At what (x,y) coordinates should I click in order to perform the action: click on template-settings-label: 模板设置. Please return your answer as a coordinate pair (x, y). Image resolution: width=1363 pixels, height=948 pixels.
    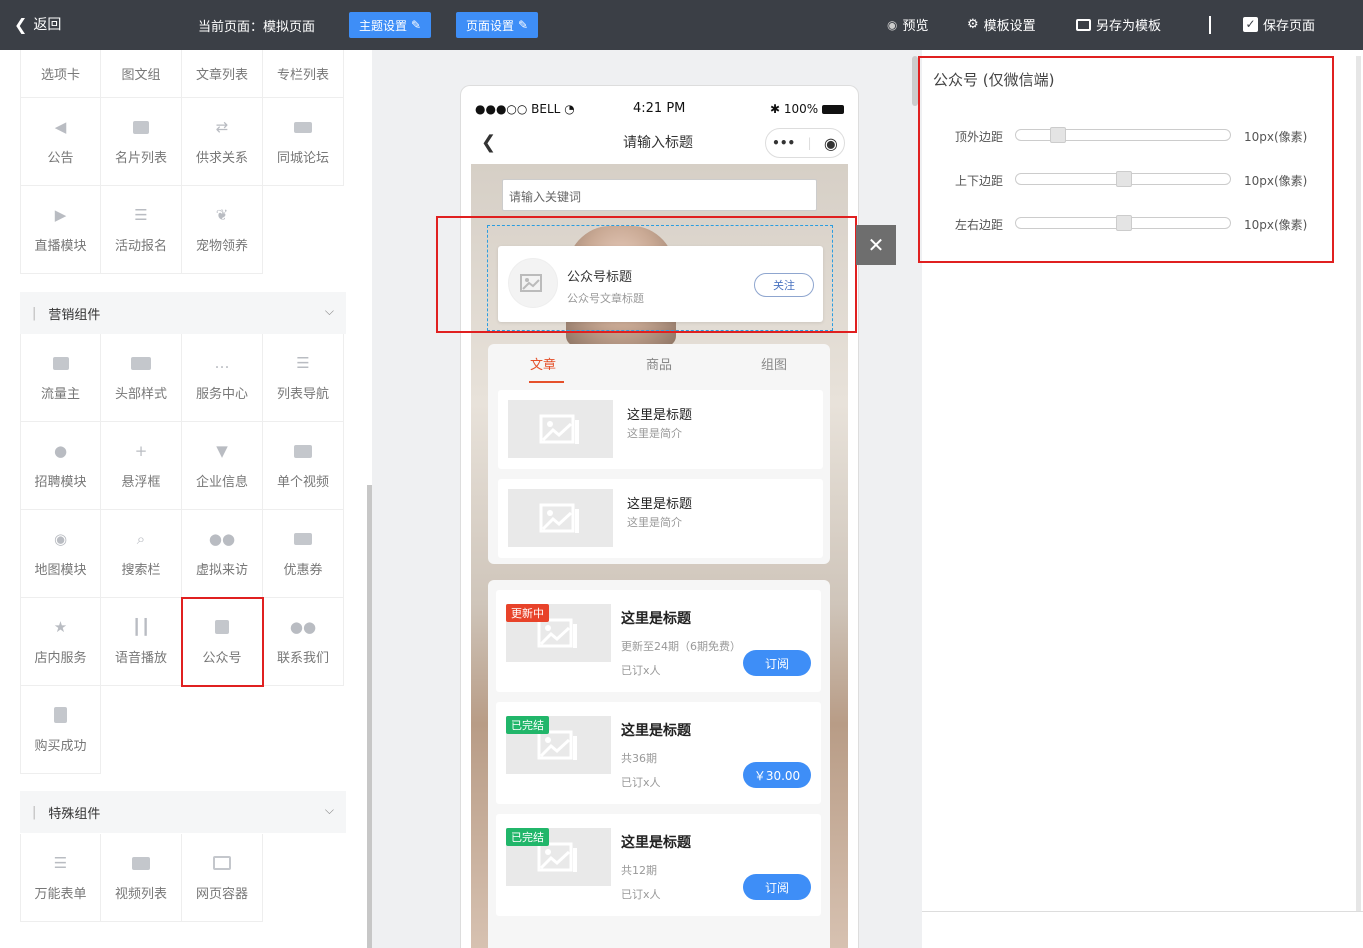
    Looking at the image, I should click on (1009, 26).